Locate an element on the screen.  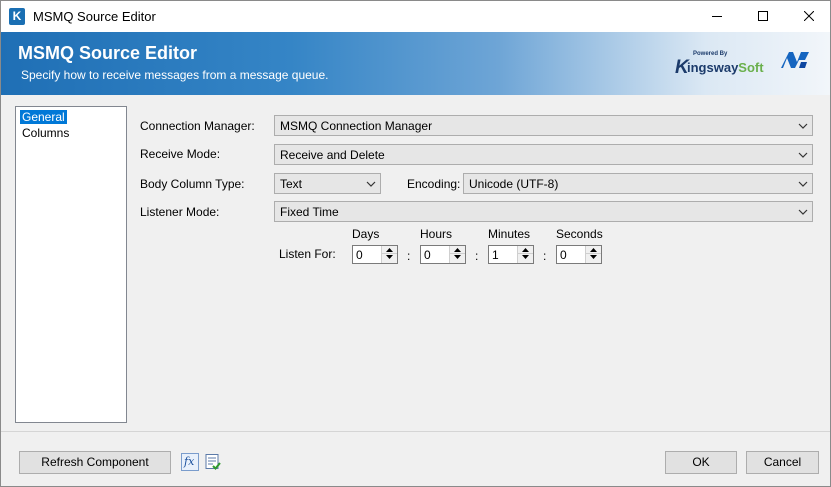
encoding-select: Unicode (UTF-8) is located at coordinates (638, 183).